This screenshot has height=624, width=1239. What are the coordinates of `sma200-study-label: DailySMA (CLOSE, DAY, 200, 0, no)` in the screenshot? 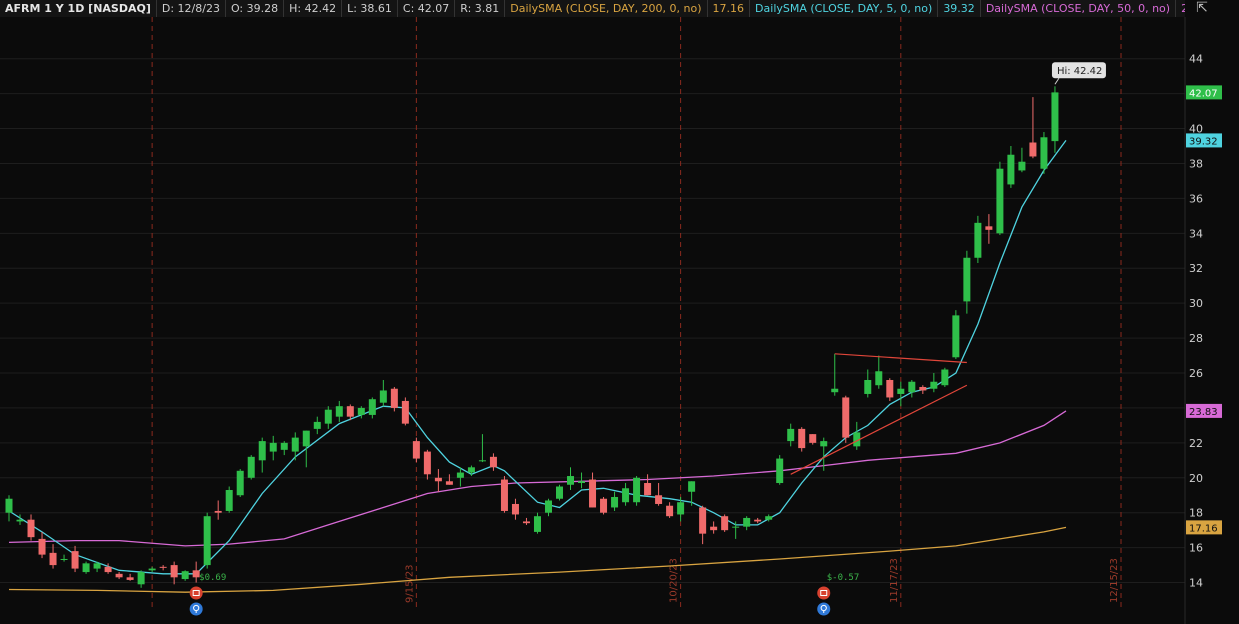 It's located at (606, 8).